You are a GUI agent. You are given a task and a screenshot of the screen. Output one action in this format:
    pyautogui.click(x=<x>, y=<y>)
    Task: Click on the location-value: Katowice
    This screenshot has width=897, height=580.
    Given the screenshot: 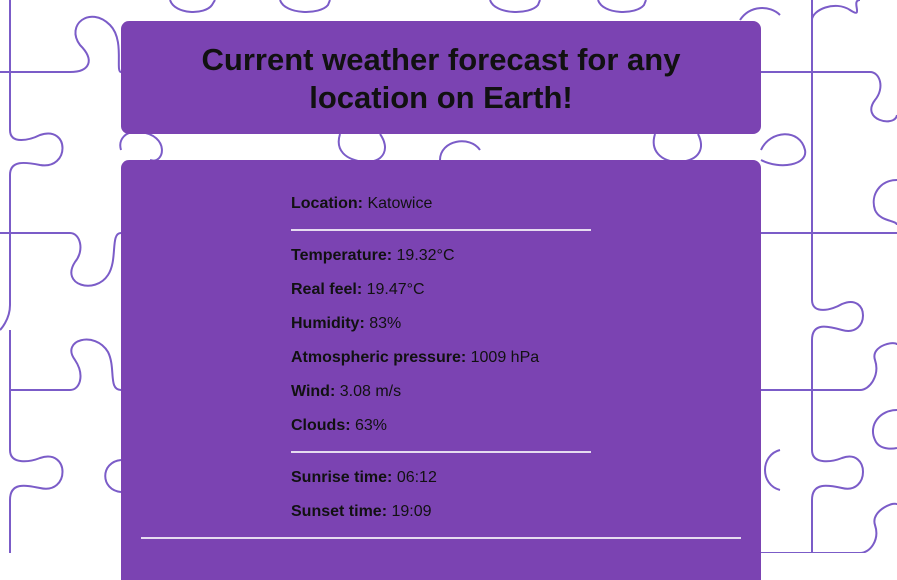 What is the action you would take?
    pyautogui.click(x=400, y=203)
    